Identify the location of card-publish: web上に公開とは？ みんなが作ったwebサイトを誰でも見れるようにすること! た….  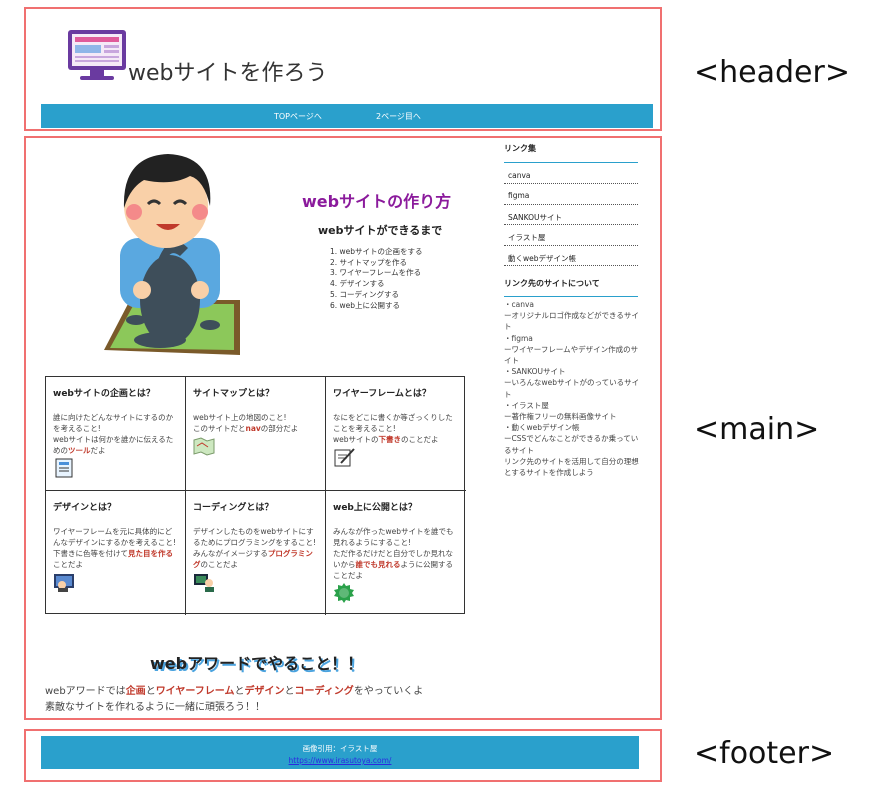
(396, 553).